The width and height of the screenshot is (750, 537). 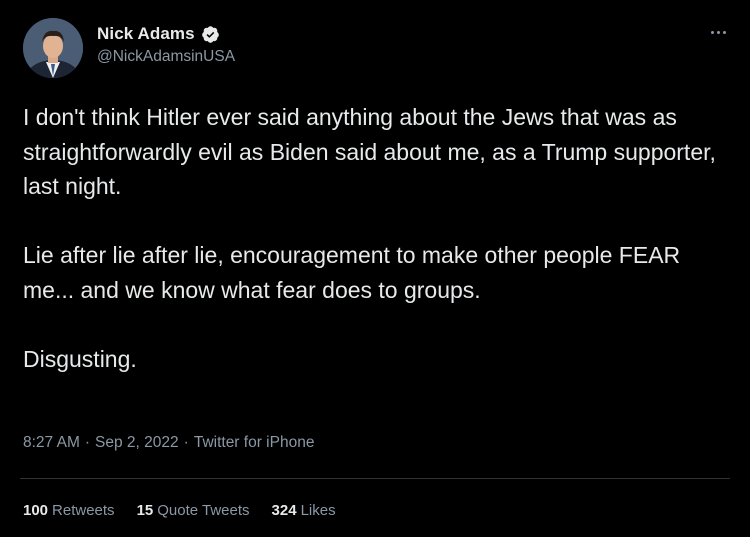 I want to click on quote-tweets-stat: 15 Quote Tweets, so click(x=193, y=510).